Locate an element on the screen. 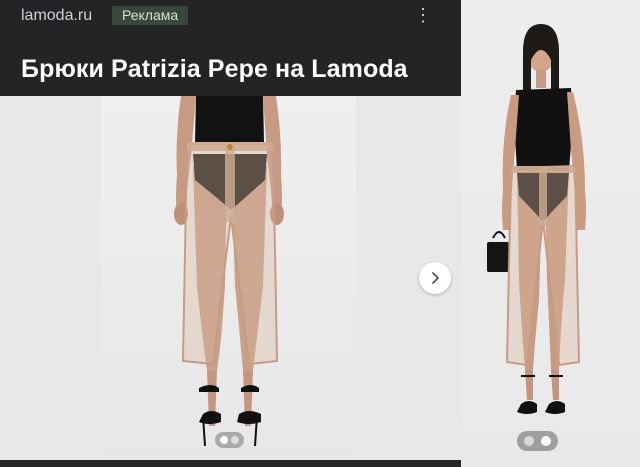  carousel-pager is located at coordinates (229, 440).